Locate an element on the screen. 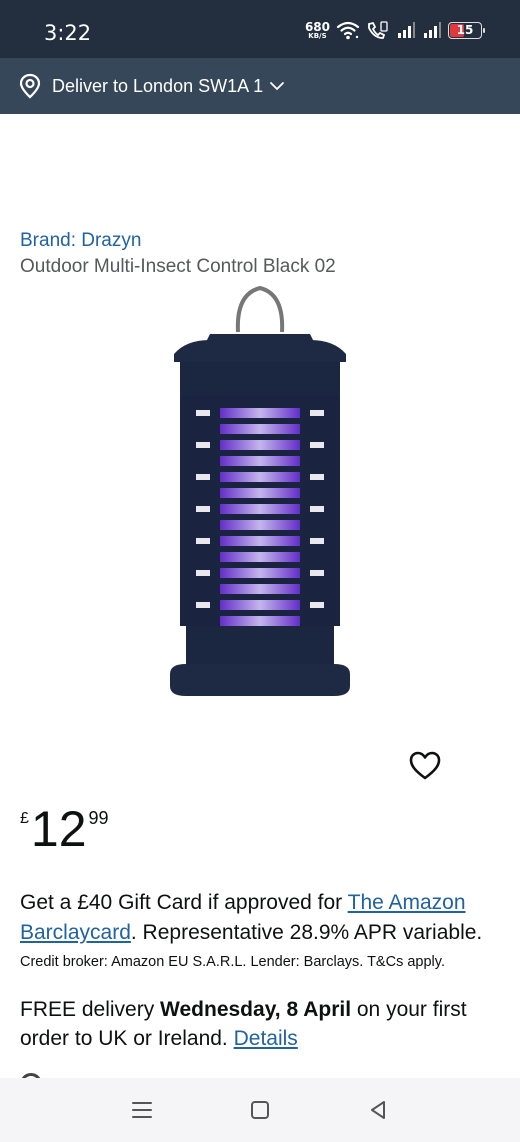 The image size is (520, 1142). delivery-prefix: FREE delivery is located at coordinates (90, 1009).